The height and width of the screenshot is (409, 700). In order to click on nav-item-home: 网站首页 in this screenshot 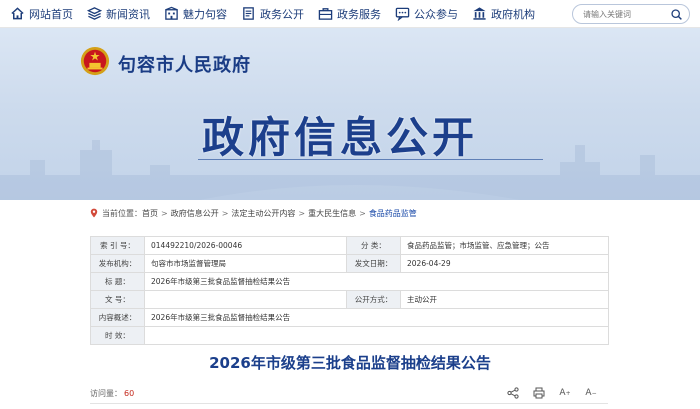, I will do `click(41, 14)`.